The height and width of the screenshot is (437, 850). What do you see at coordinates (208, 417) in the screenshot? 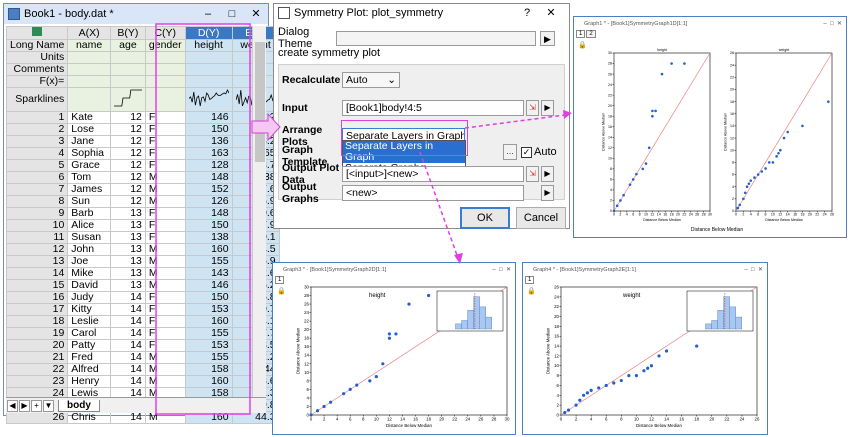
I see `data-cell: 160` at bounding box center [208, 417].